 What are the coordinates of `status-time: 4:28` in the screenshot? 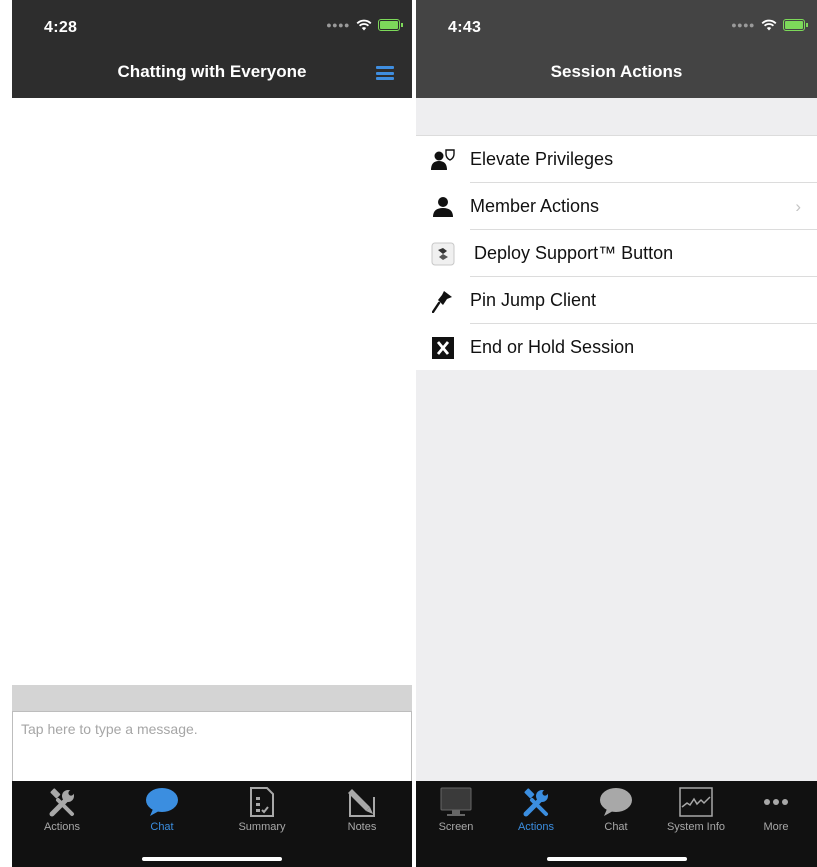 It's located at (61, 27).